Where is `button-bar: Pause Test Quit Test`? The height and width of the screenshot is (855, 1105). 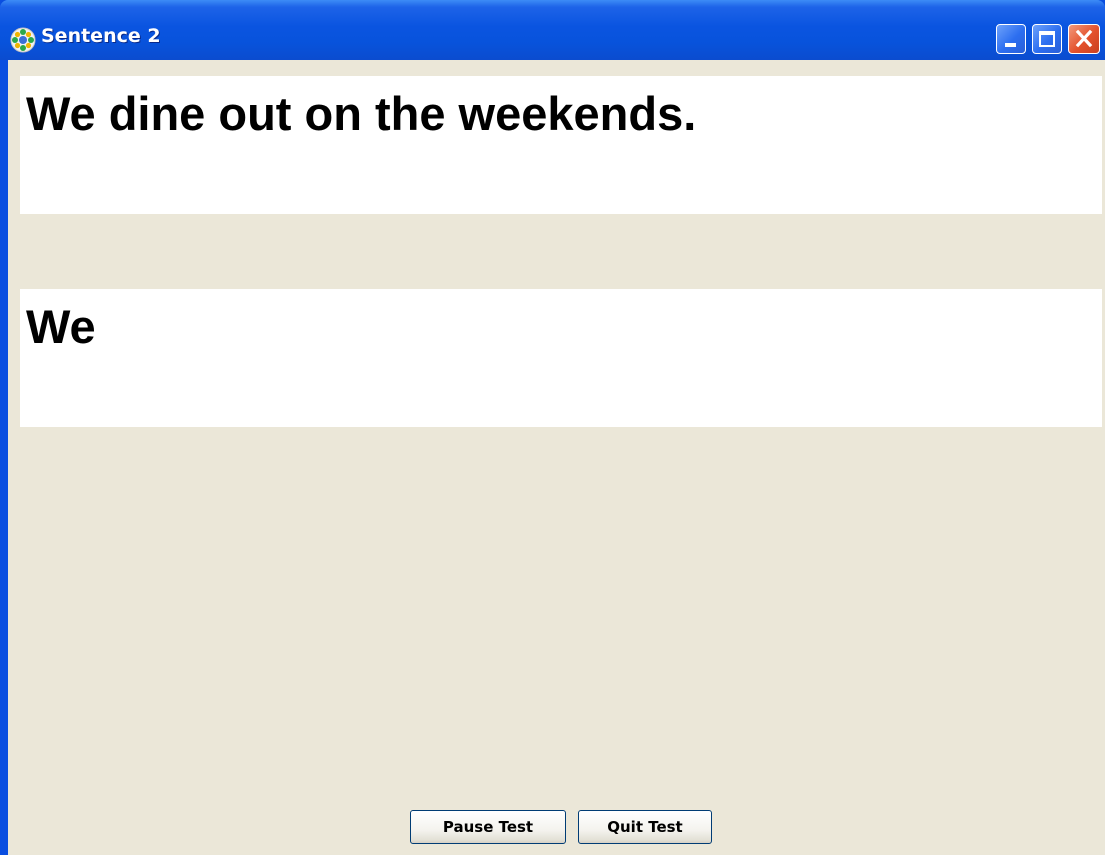
button-bar: Pause Test Quit Test is located at coordinates (556, 828).